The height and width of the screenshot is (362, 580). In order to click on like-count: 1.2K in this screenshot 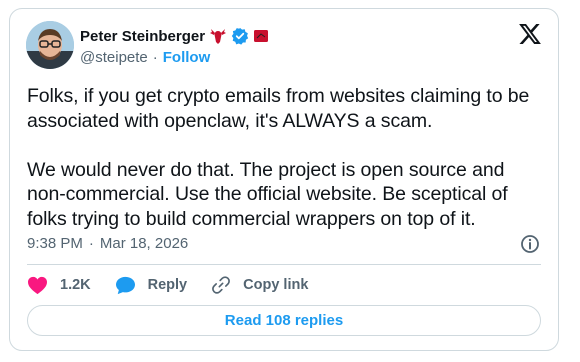, I will do `click(75, 285)`.